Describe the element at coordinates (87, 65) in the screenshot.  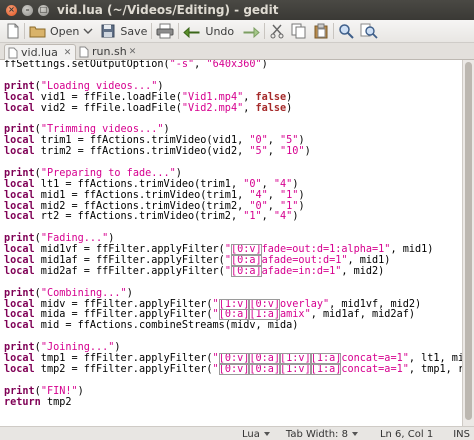
I see `code-token: ffSettings.setOutputOption(` at that location.